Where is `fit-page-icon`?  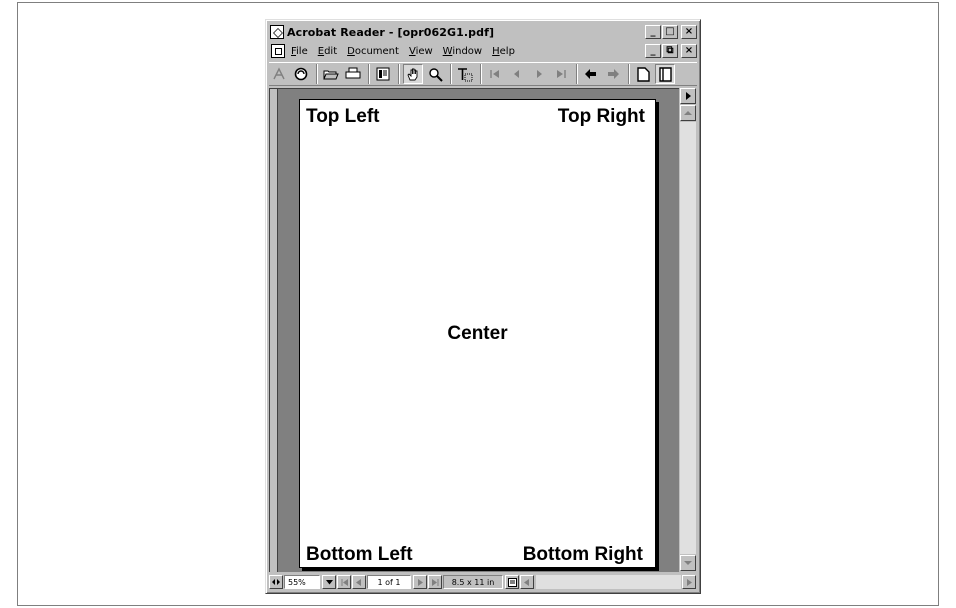
fit-page-icon is located at coordinates (665, 74).